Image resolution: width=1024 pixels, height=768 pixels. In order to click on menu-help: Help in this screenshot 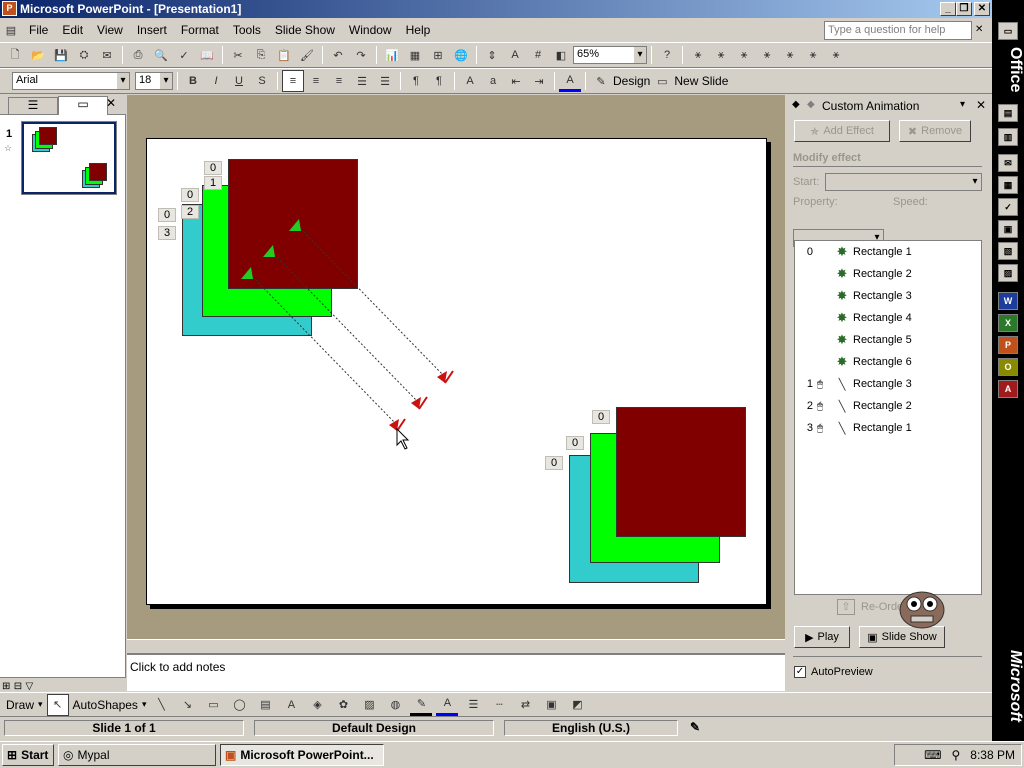, I will do `click(418, 30)`.